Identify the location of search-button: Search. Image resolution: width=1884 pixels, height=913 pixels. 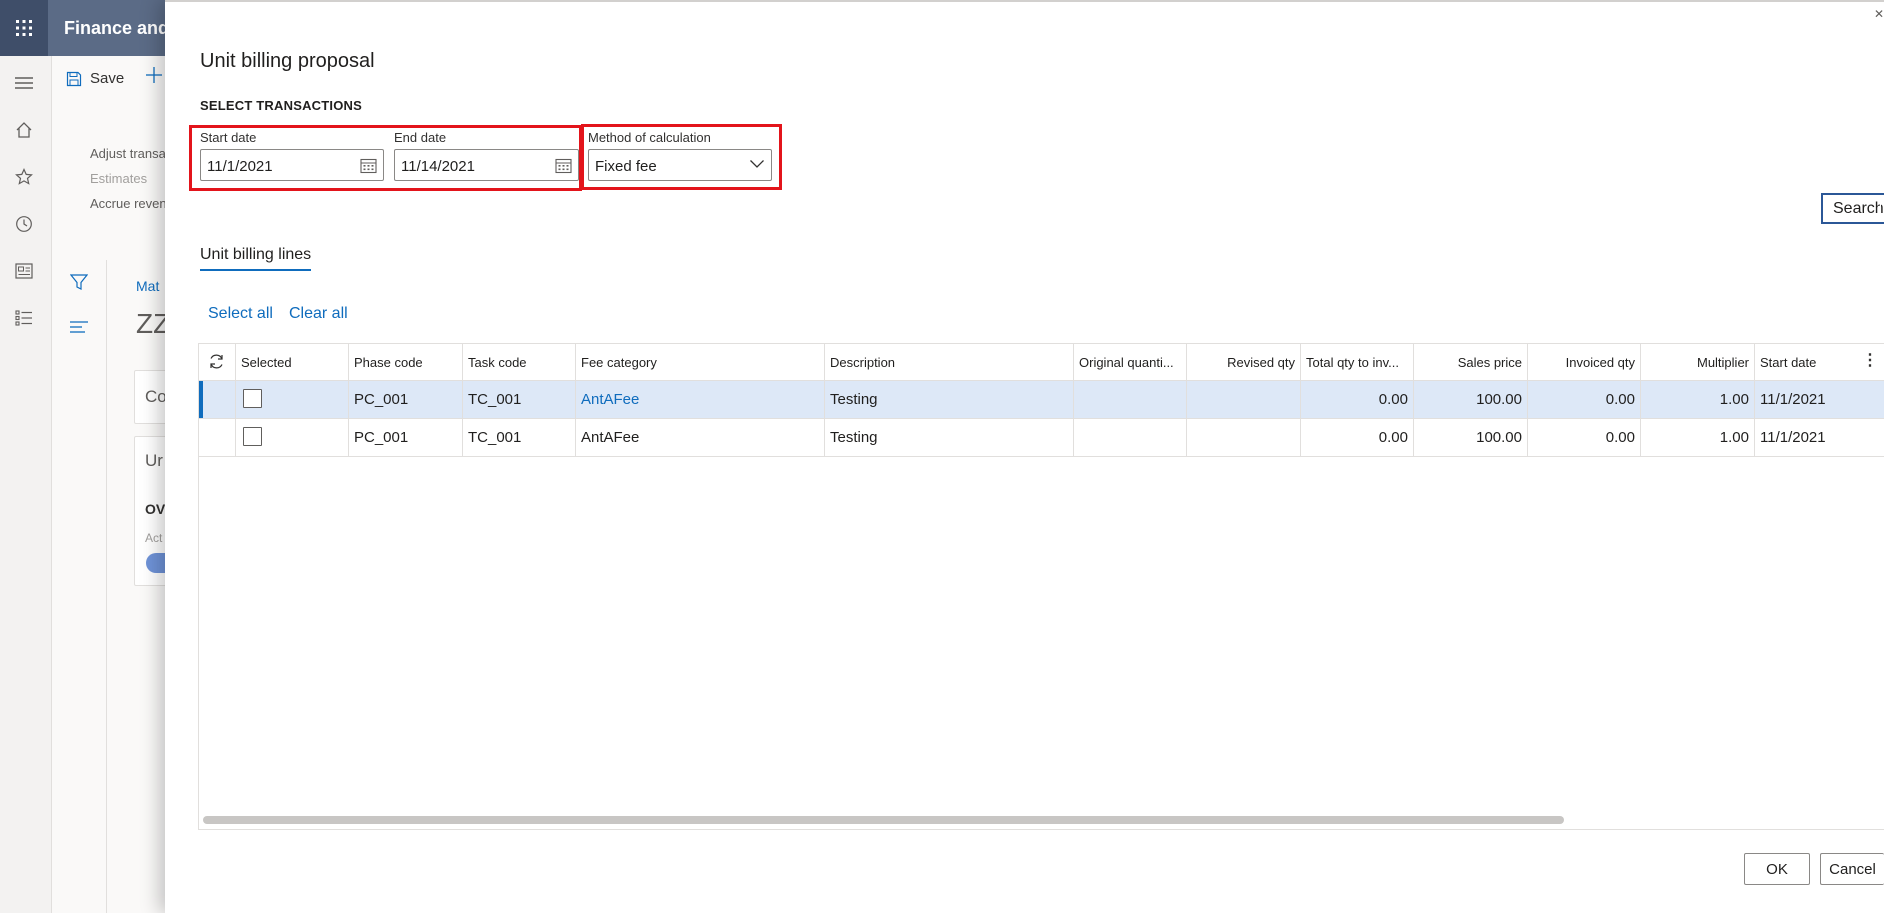
(1852, 208).